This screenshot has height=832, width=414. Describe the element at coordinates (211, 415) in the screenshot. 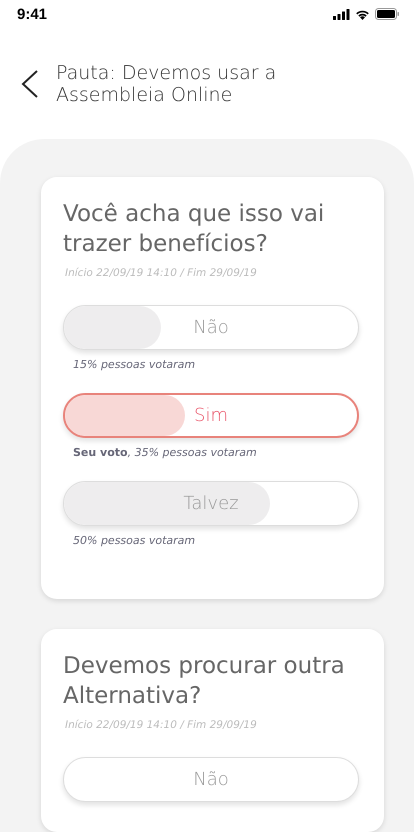

I see `vote-option-button: Sim` at that location.